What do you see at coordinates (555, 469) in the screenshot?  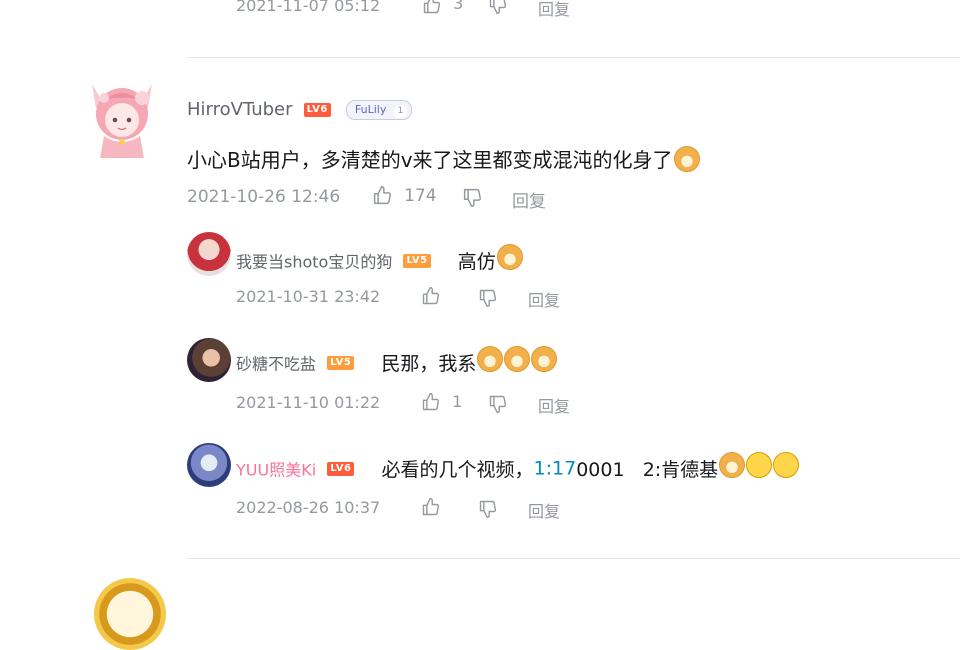 I see `timestamp-link: 1:17` at bounding box center [555, 469].